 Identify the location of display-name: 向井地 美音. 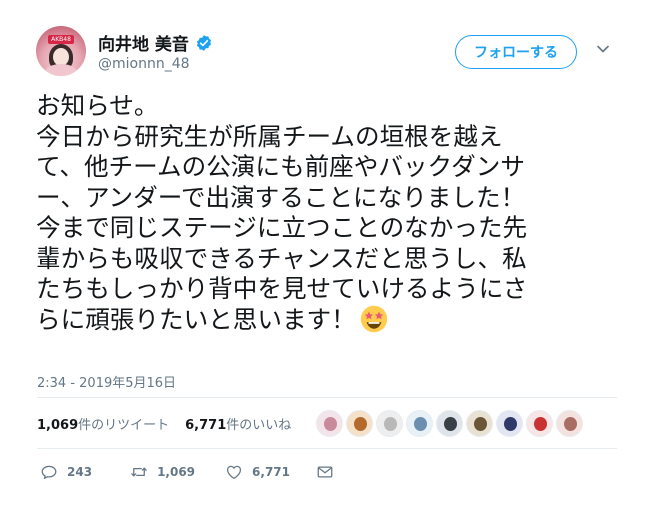
(143, 42).